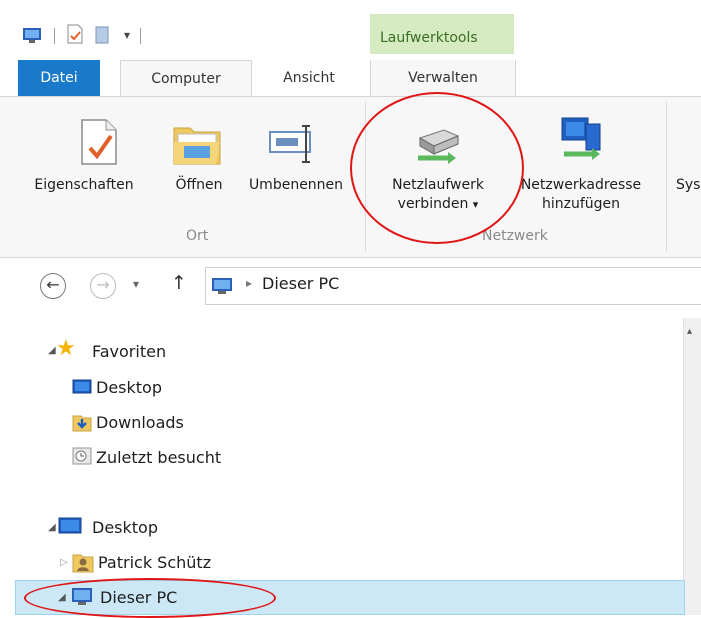 The image size is (701, 618). I want to click on back-button: ←, so click(53, 286).